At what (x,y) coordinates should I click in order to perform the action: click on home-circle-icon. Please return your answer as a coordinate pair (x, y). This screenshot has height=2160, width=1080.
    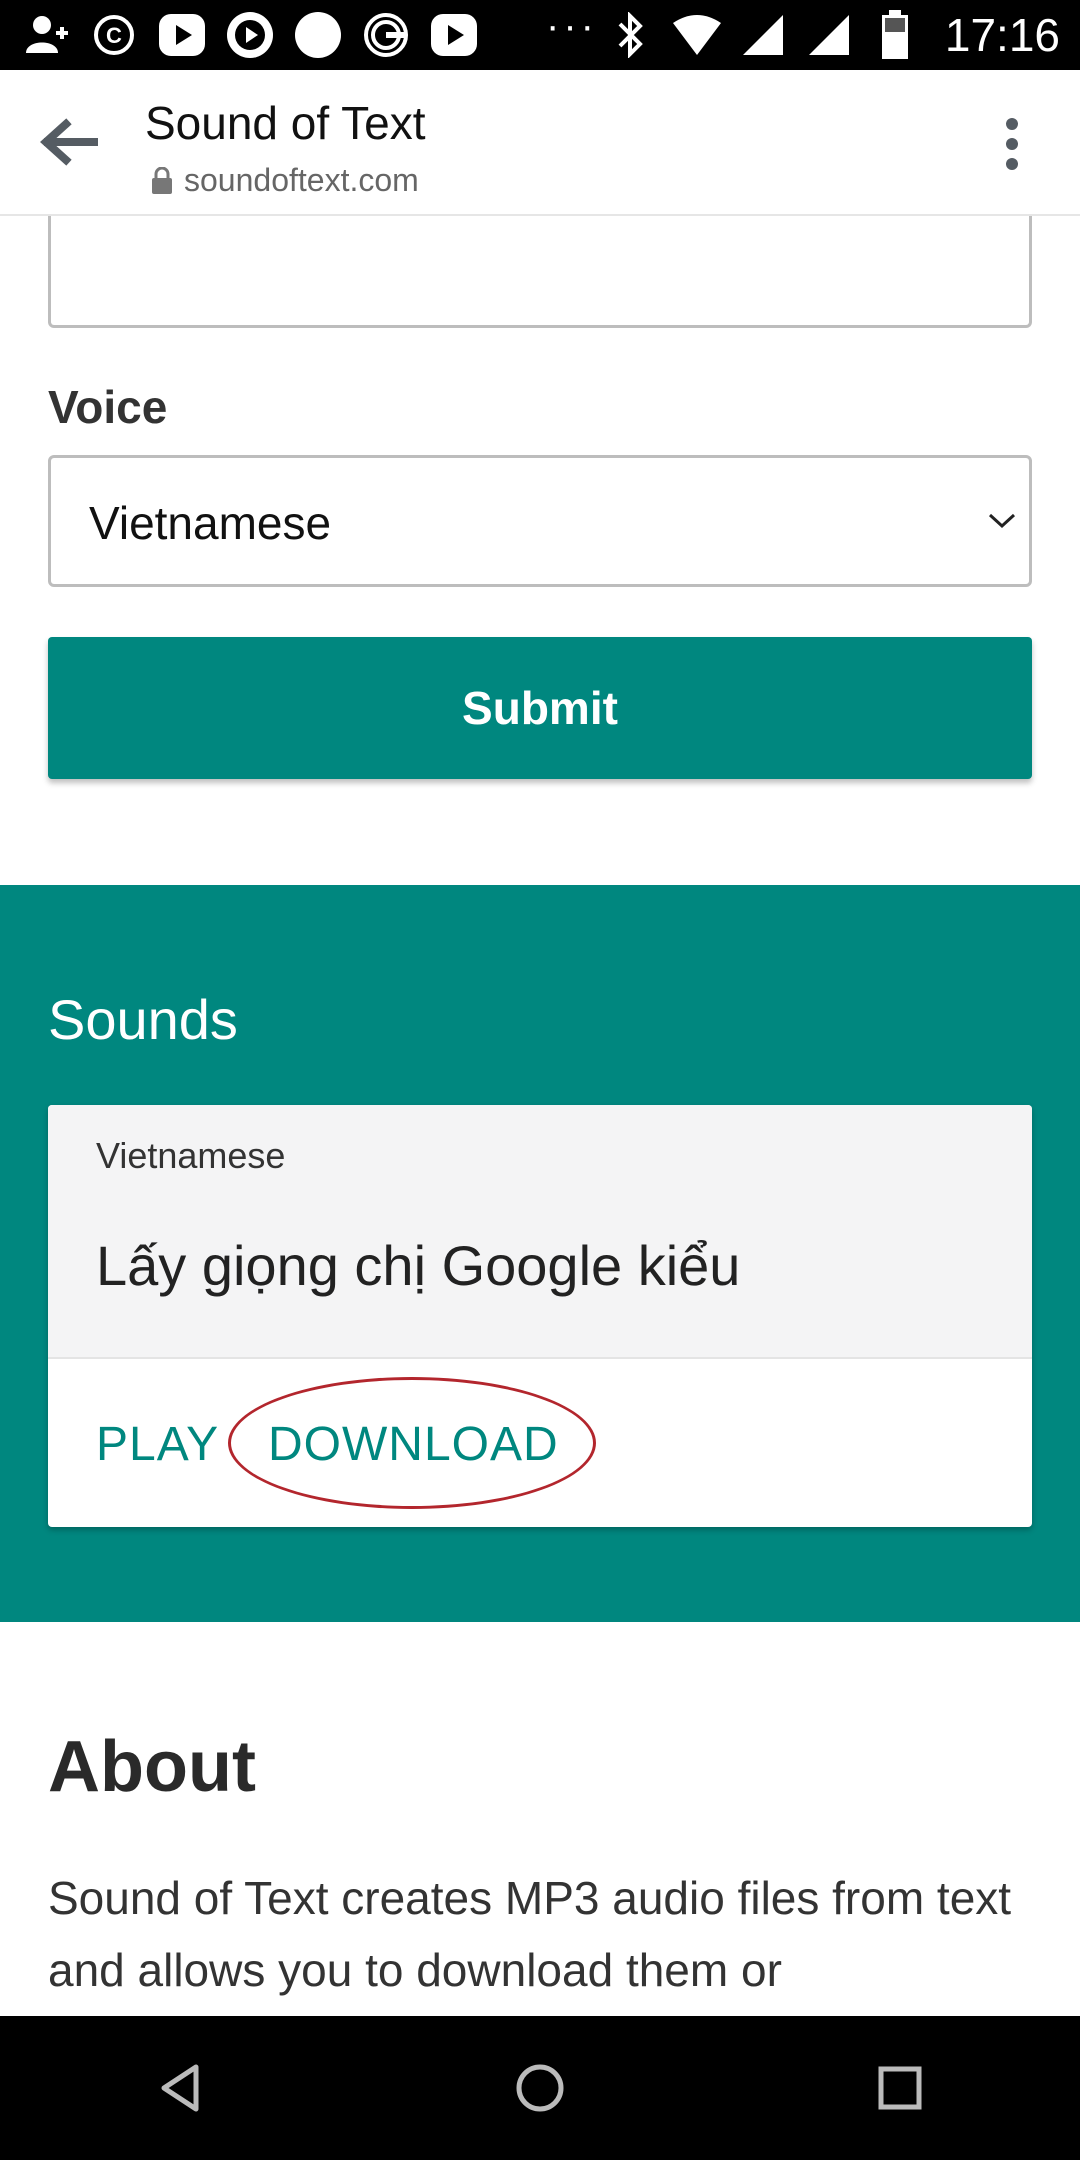
    Looking at the image, I should click on (540, 2088).